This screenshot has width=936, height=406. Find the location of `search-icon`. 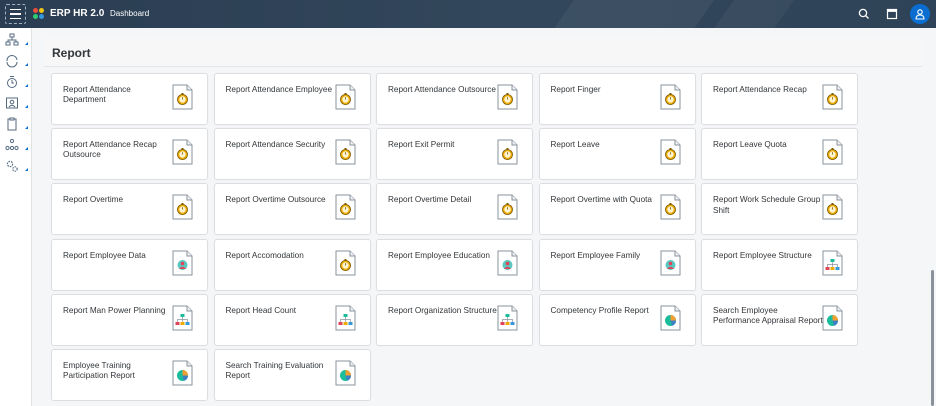

search-icon is located at coordinates (864, 14).